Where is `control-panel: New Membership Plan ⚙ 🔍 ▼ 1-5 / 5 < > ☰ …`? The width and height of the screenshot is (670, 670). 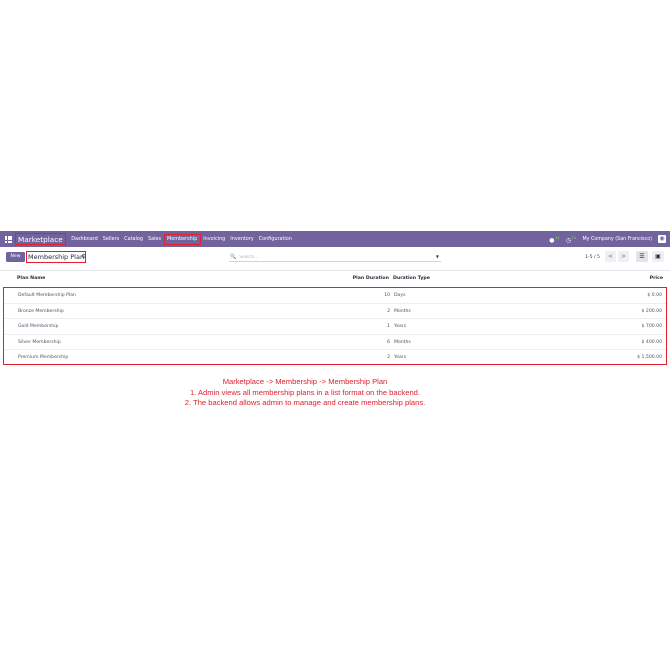
control-panel: New Membership Plan ⚙ 🔍 ▼ 1-5 / 5 < > ☰ … is located at coordinates (335, 259).